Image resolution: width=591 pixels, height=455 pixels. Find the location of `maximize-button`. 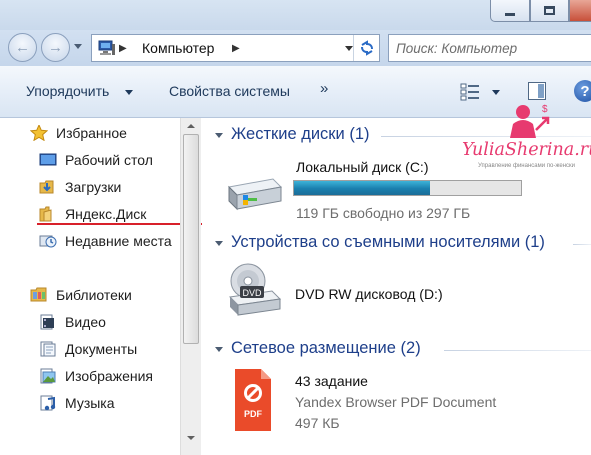

maximize-button is located at coordinates (549, 11).